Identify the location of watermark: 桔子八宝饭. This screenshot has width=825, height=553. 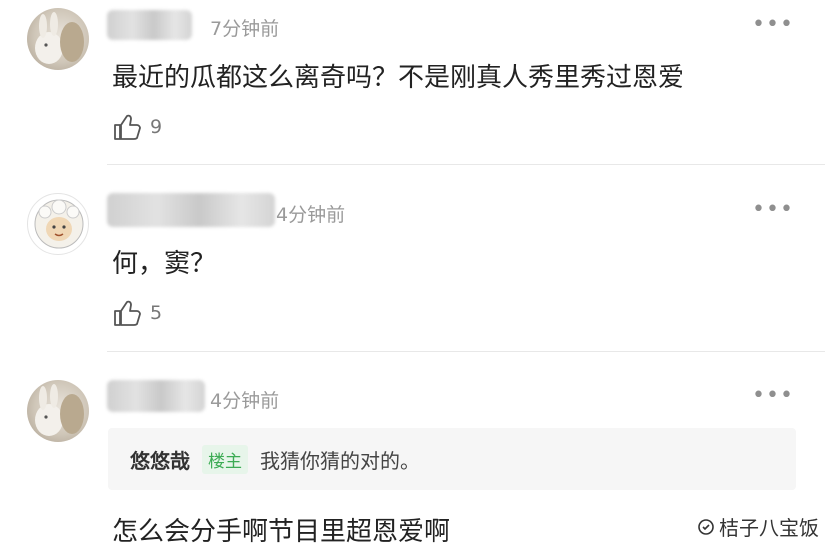
(758, 526).